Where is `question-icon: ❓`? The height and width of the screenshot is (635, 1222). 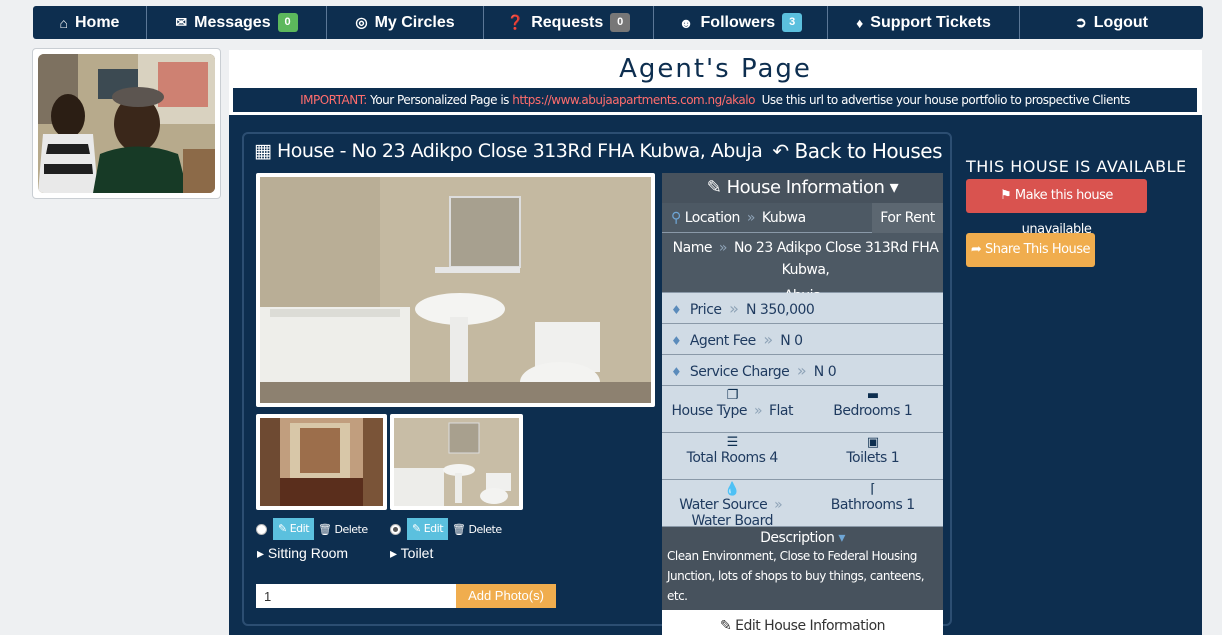 question-icon: ❓ is located at coordinates (515, 22).